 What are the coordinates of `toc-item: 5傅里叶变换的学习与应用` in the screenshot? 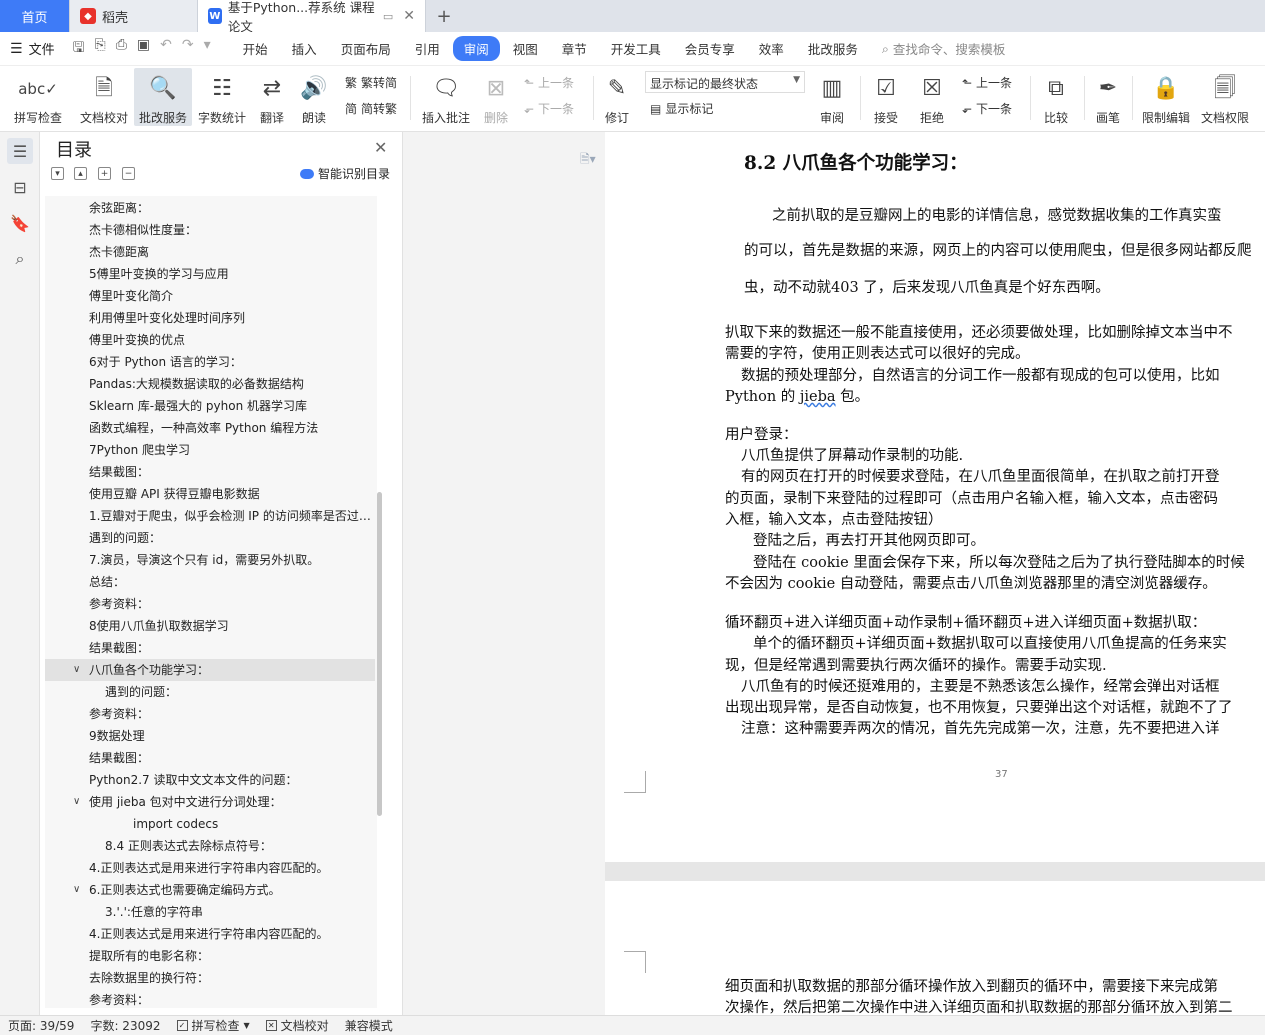 It's located at (210, 274).